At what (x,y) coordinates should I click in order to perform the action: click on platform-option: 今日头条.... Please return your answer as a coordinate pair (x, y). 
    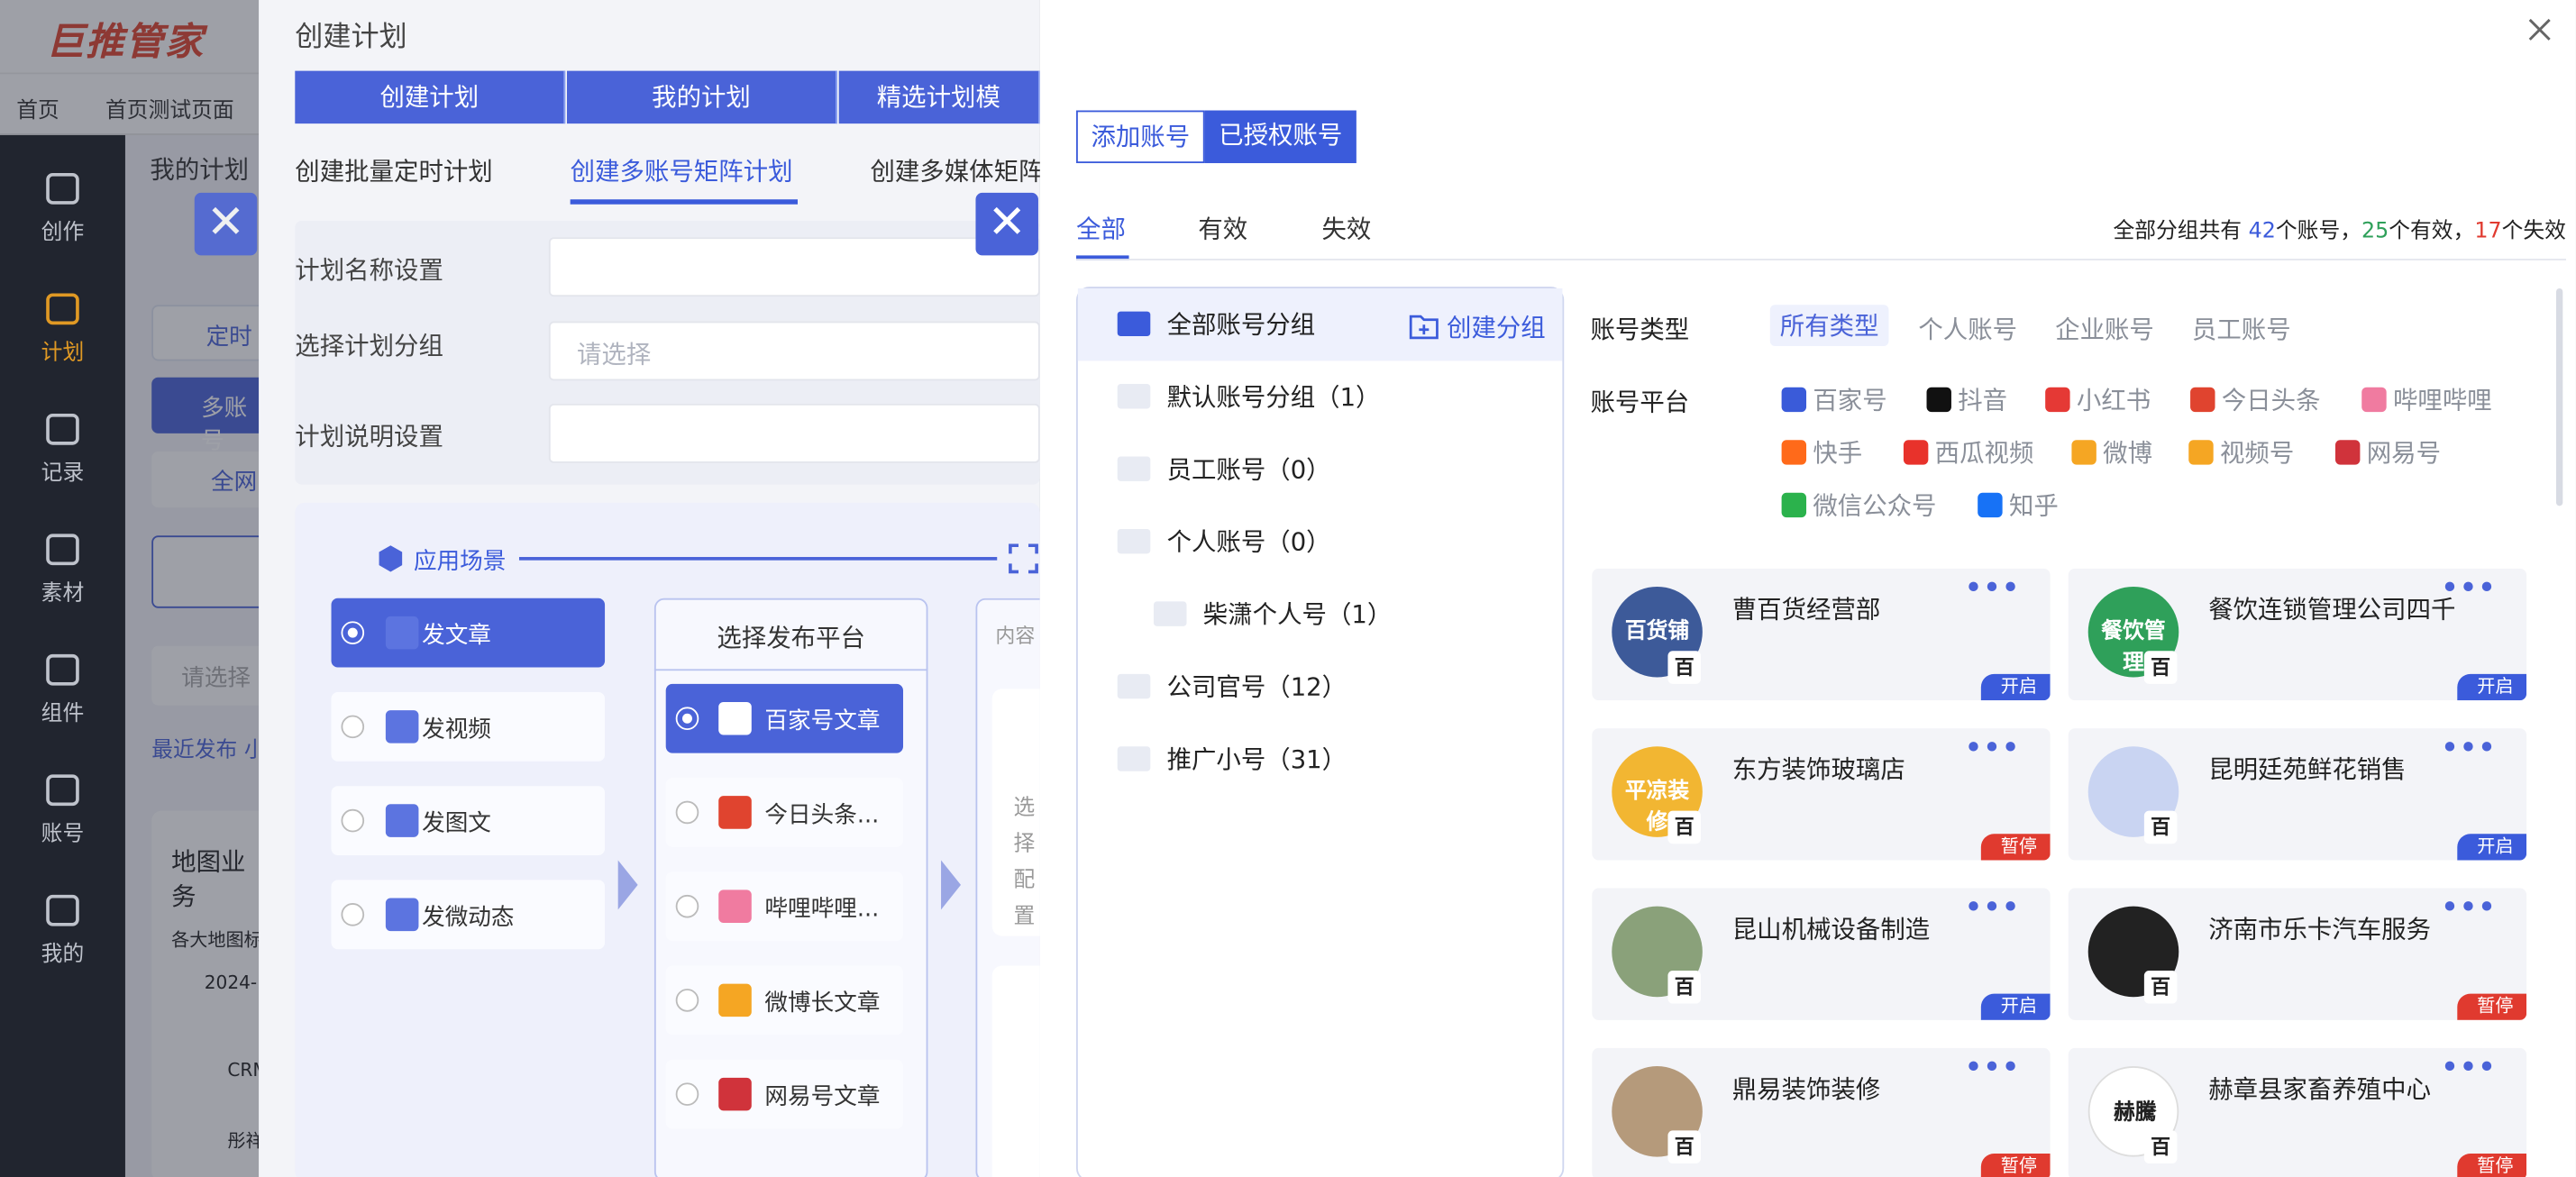
    Looking at the image, I should click on (784, 812).